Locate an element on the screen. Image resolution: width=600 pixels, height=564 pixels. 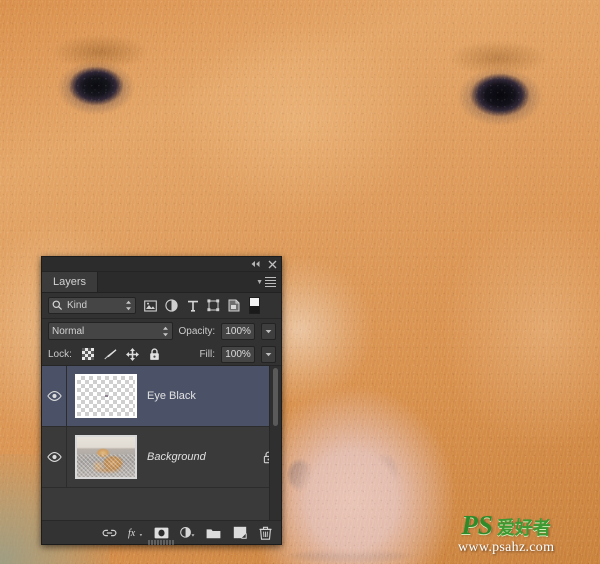
filter-kind-label: Kind is located at coordinates (77, 305).